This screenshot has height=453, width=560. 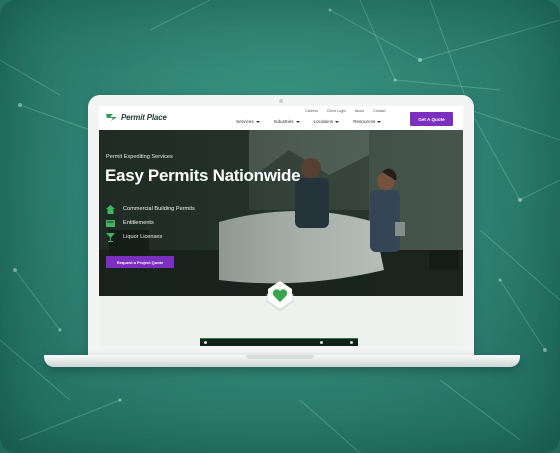 I want to click on nav-services-label: Services, so click(x=245, y=121).